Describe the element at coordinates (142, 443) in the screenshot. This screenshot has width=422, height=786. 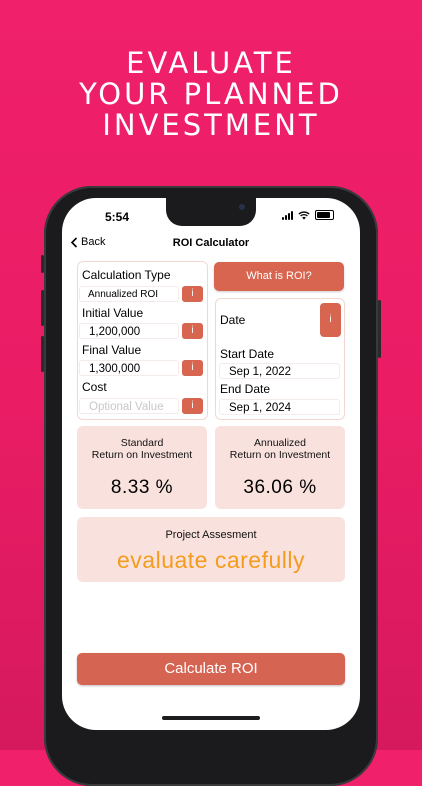
I see `standard-roi-title: Standard` at that location.